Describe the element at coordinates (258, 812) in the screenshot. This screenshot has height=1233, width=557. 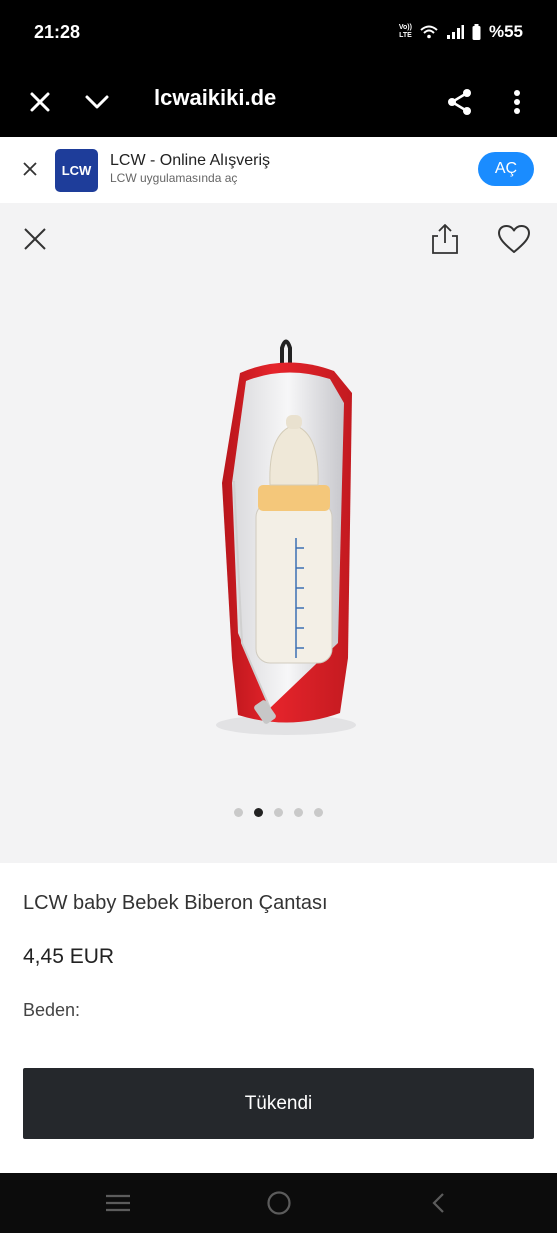
I see `gallery-dot-active` at that location.